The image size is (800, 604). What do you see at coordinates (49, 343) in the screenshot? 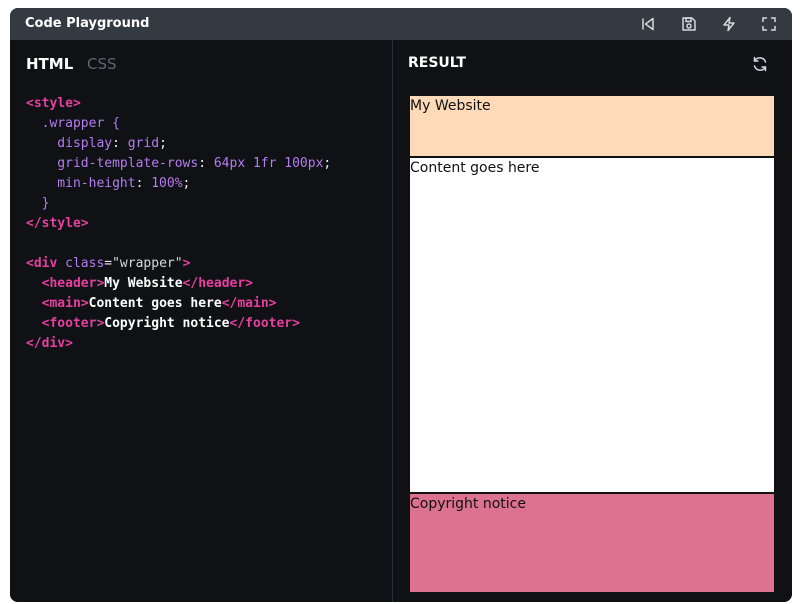
I see `code-token: </div>` at bounding box center [49, 343].